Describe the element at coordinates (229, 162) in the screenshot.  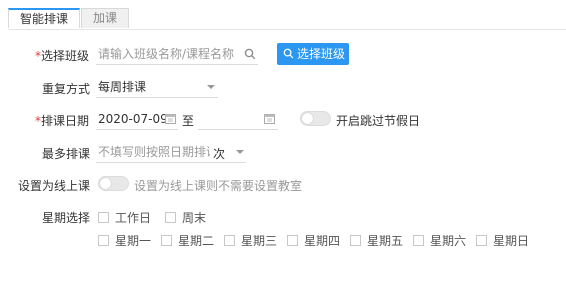
I see `unit-underline` at that location.